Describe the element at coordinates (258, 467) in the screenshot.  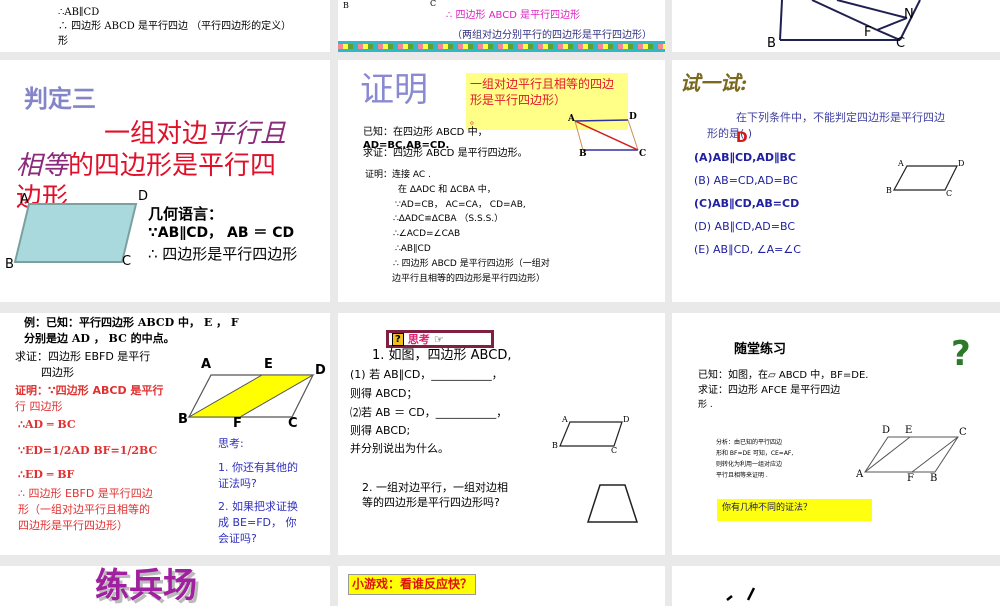
I see `think-line: 1. 你还有其他的` at that location.